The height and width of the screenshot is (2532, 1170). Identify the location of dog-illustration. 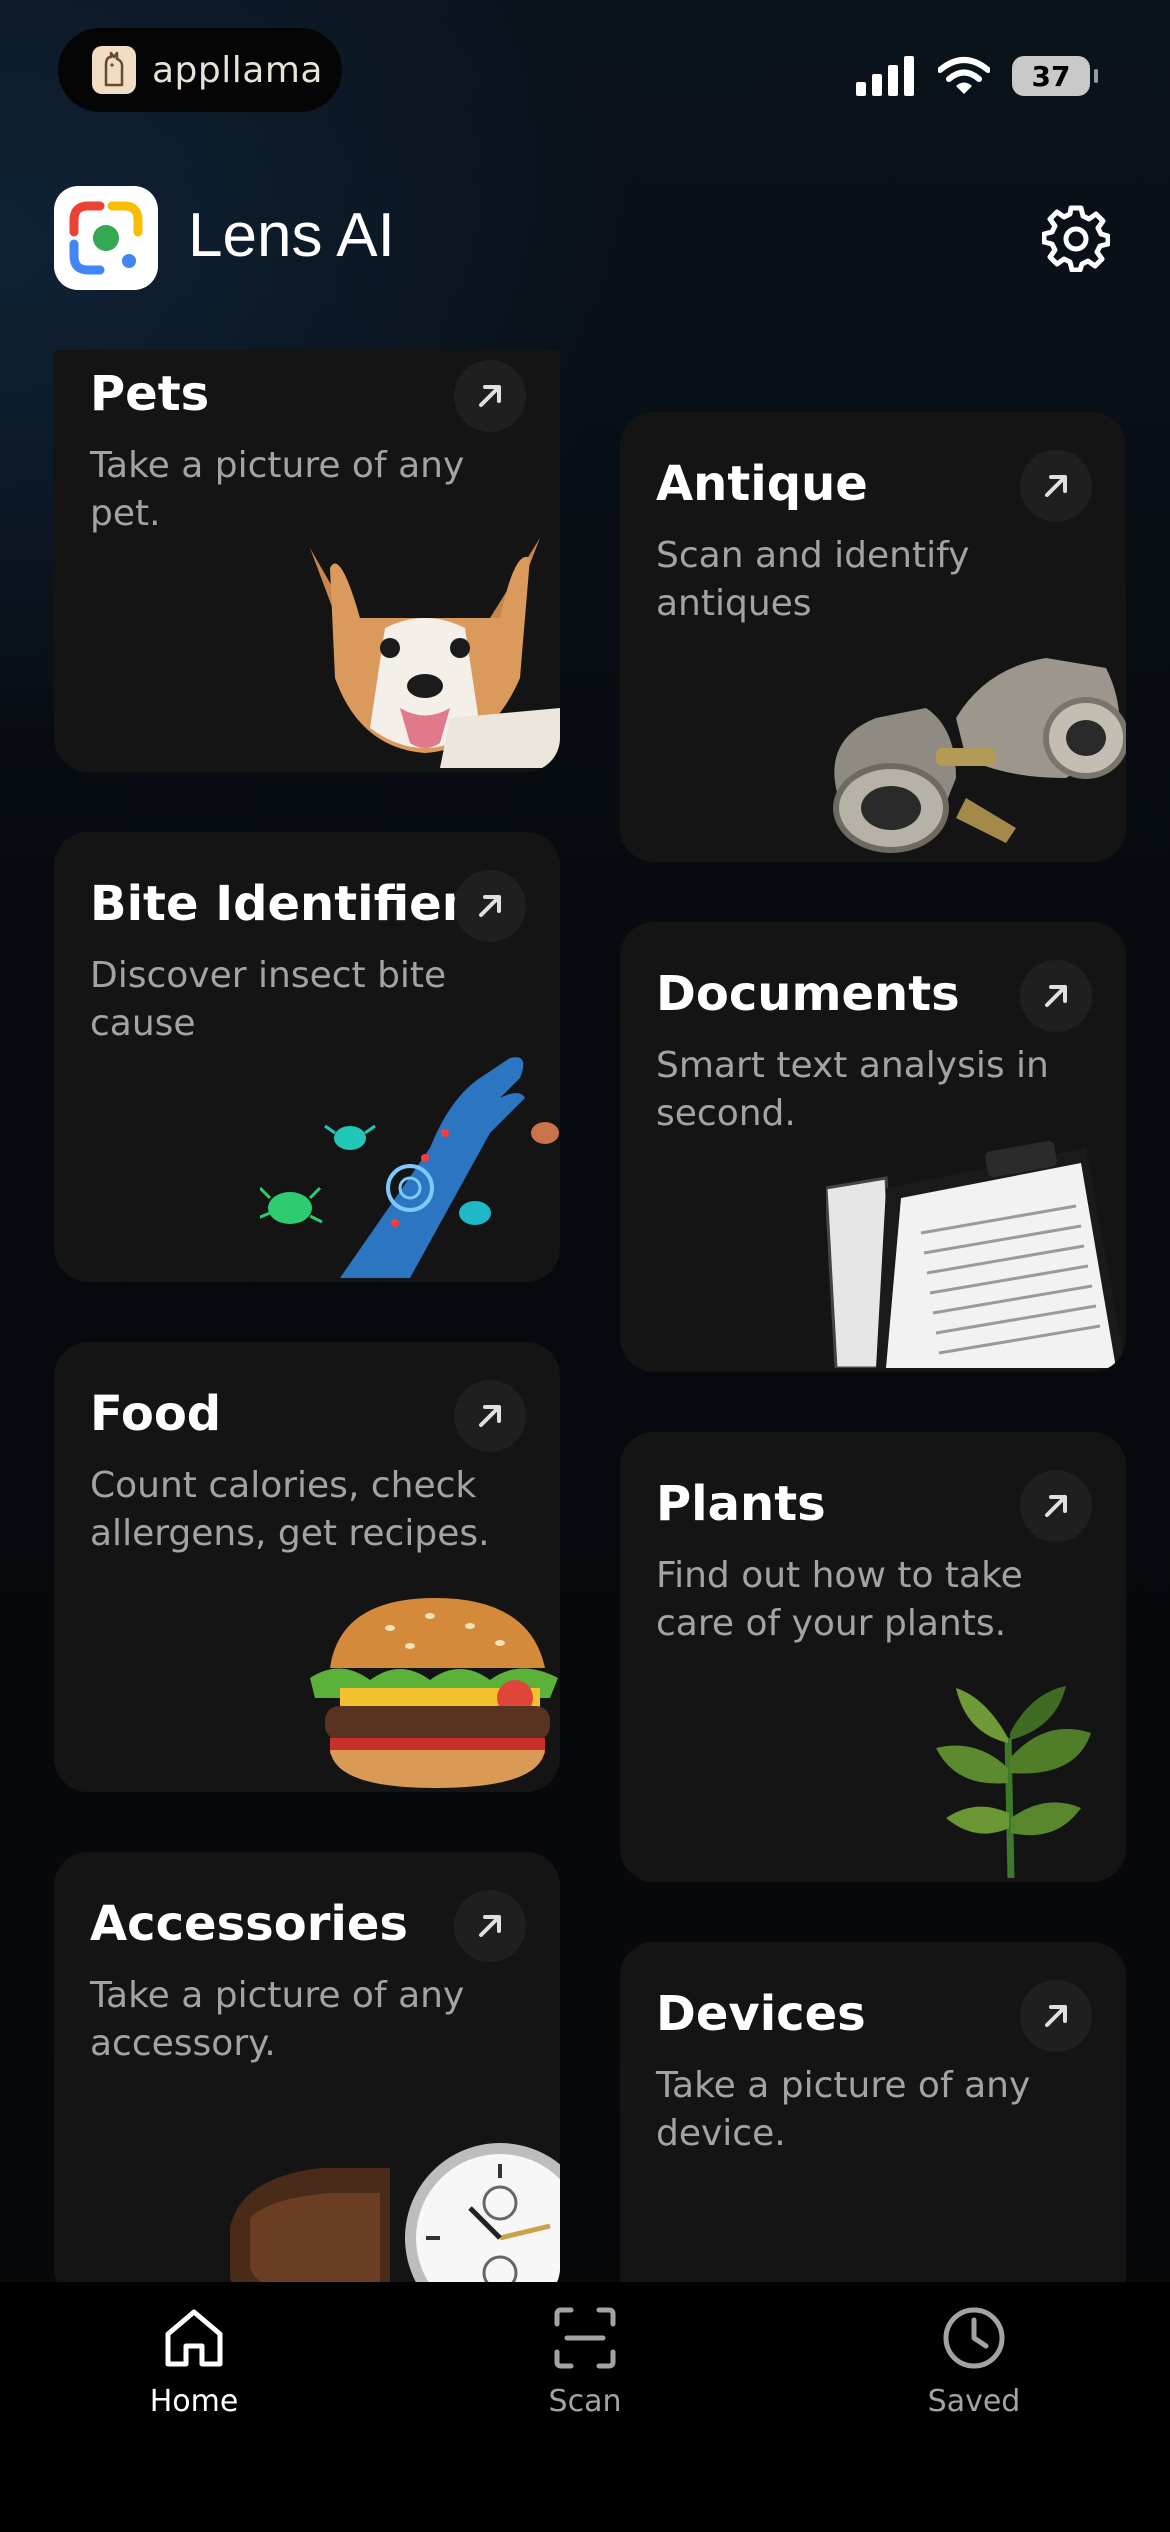
(425, 640).